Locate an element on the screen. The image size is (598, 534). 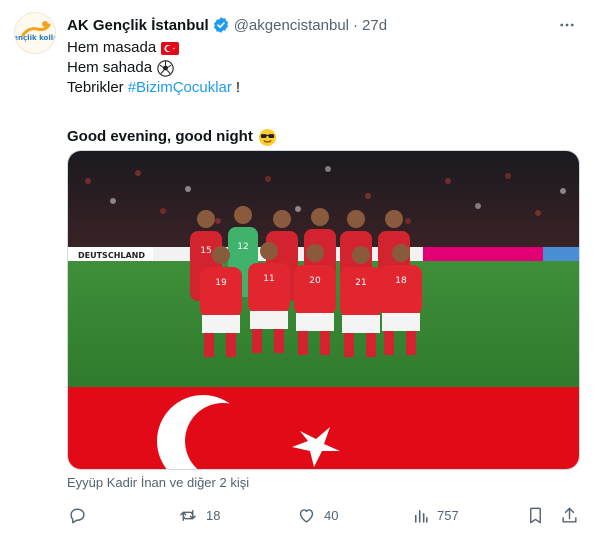
jersey-number: 19 is located at coordinates (221, 283).